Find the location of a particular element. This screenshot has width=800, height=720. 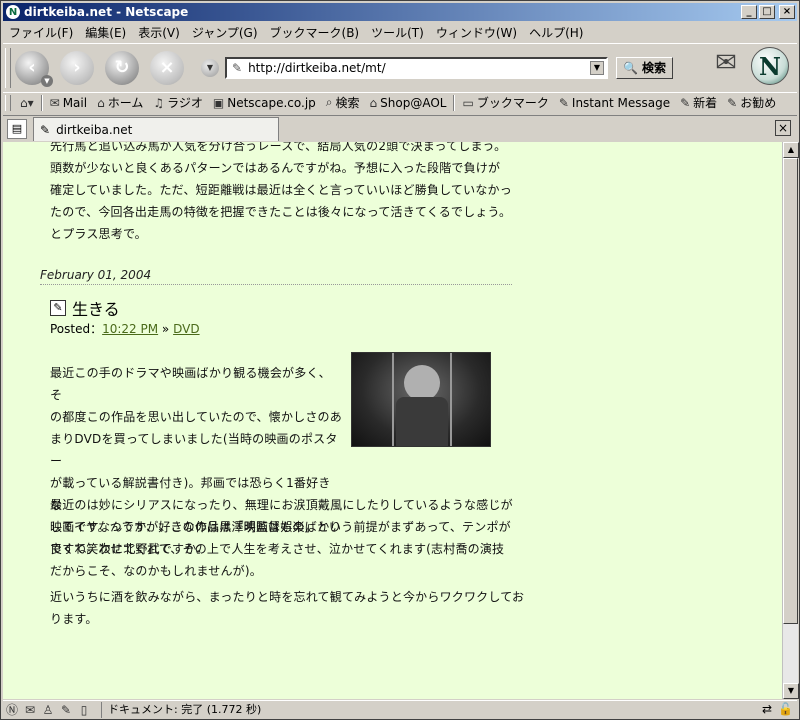

menu-window: ウィンドウ(W) is located at coordinates (476, 32).